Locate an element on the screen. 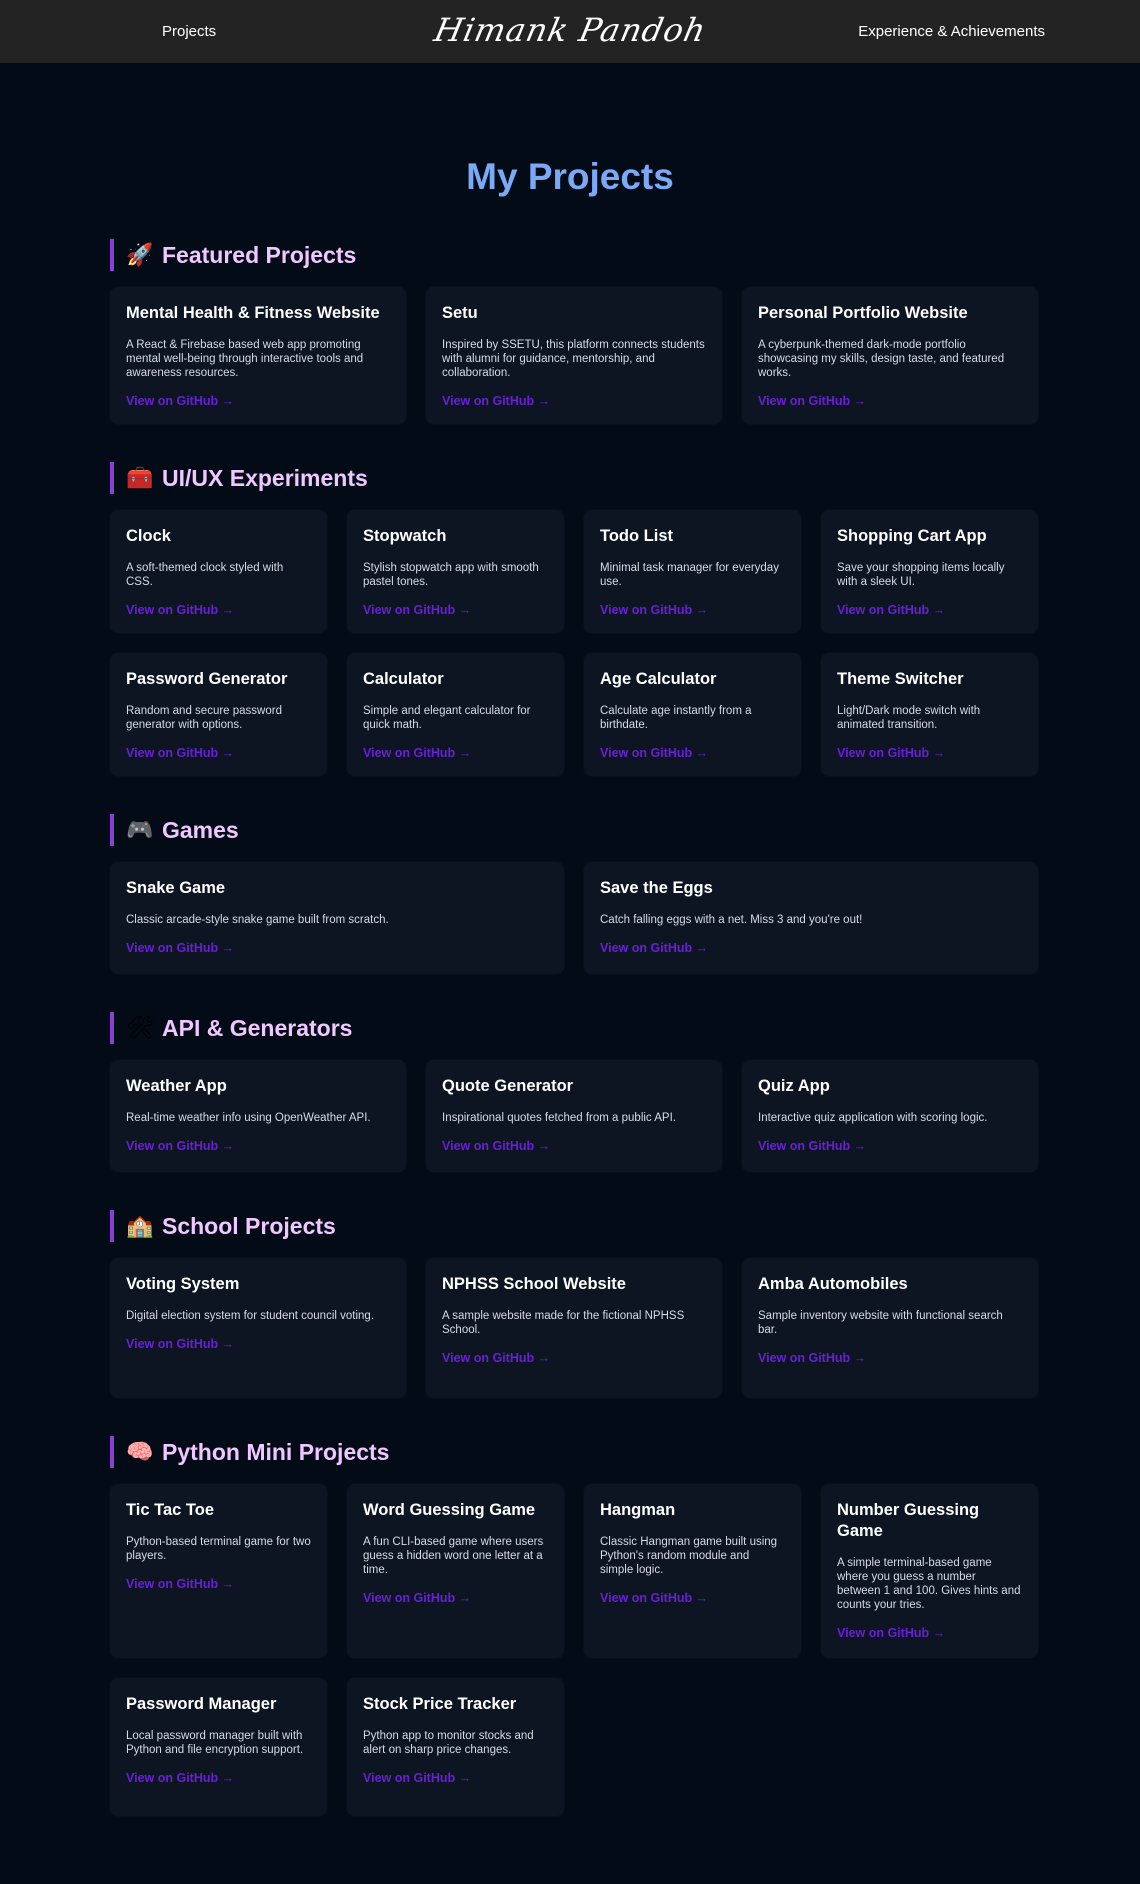  project-description: A soft-themed clock styled with CSS. is located at coordinates (205, 575).